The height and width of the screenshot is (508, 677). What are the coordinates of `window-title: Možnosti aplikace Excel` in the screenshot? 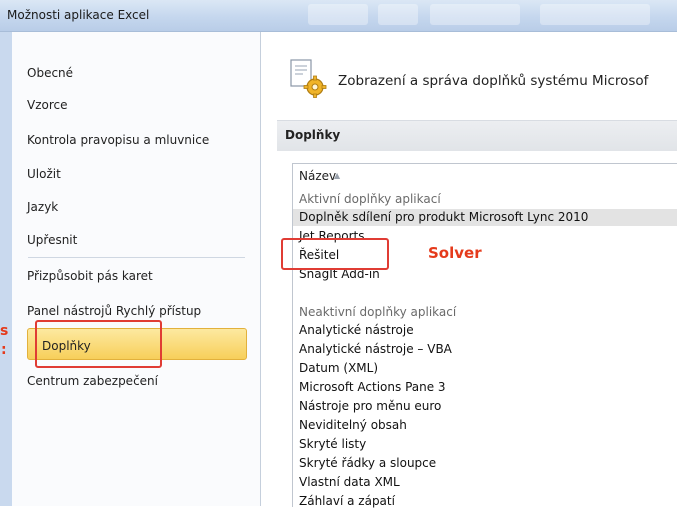 It's located at (78, 15).